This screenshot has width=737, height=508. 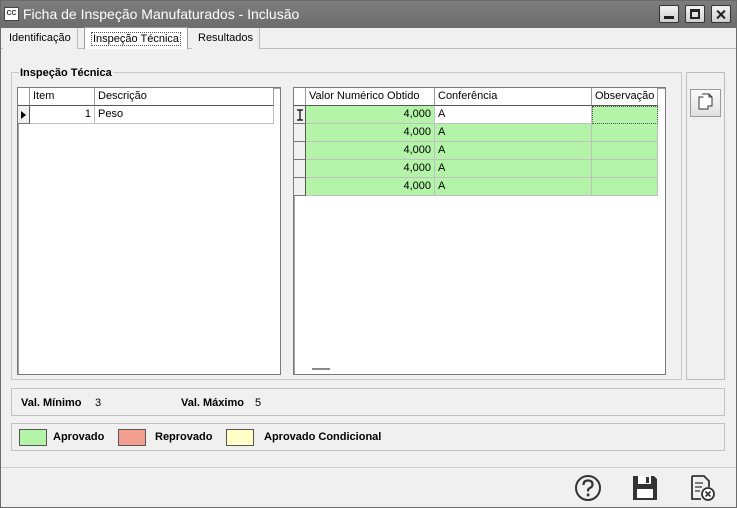 I want to click on max-label: Val. Máximo, so click(x=212, y=403).